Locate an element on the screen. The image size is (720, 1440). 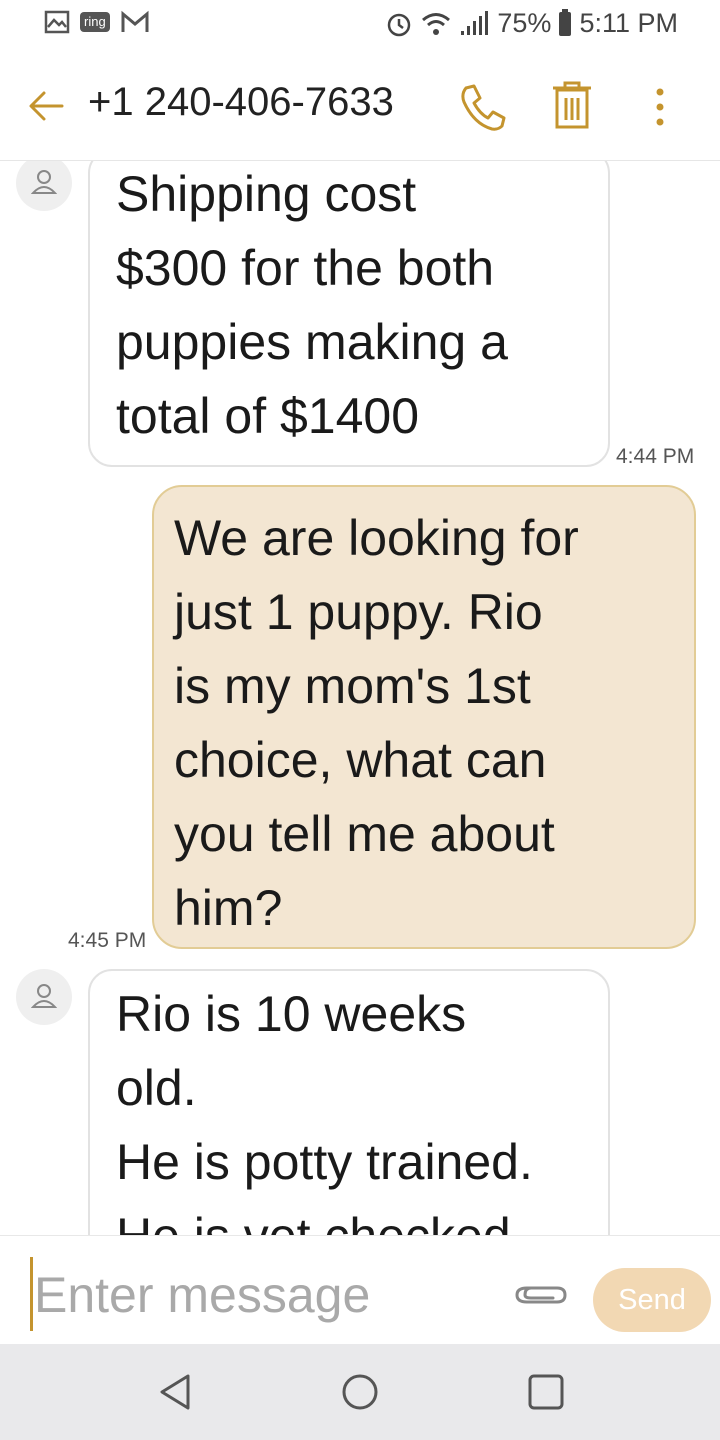
message-input is located at coordinates (254, 1295).